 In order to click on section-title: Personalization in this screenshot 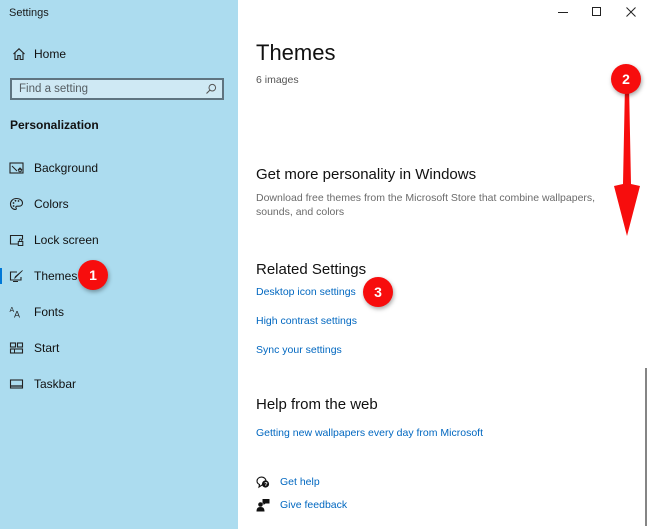, I will do `click(54, 125)`.